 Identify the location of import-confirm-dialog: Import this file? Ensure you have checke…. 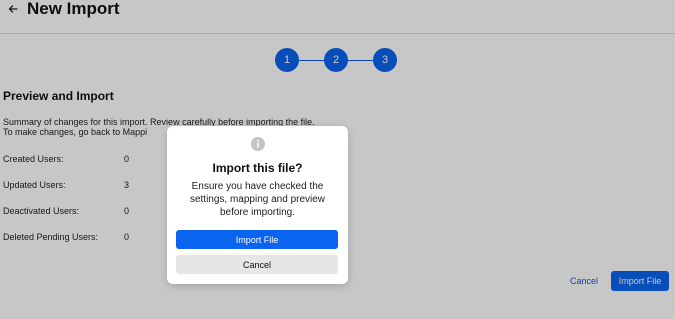
(257, 205).